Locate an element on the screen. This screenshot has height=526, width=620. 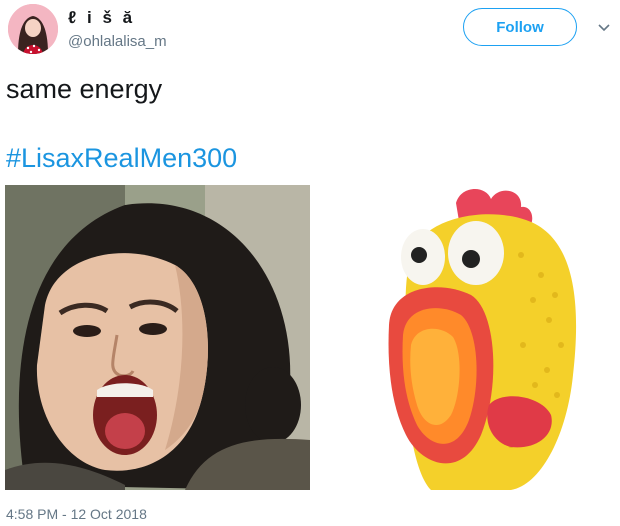
follow-button: Follow is located at coordinates (520, 27).